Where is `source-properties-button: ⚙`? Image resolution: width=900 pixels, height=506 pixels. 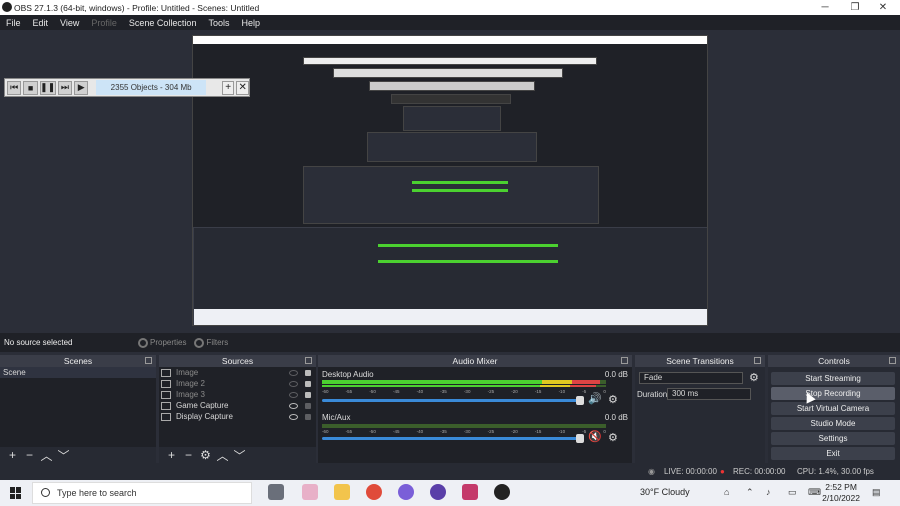 source-properties-button: ⚙ is located at coordinates (205, 455).